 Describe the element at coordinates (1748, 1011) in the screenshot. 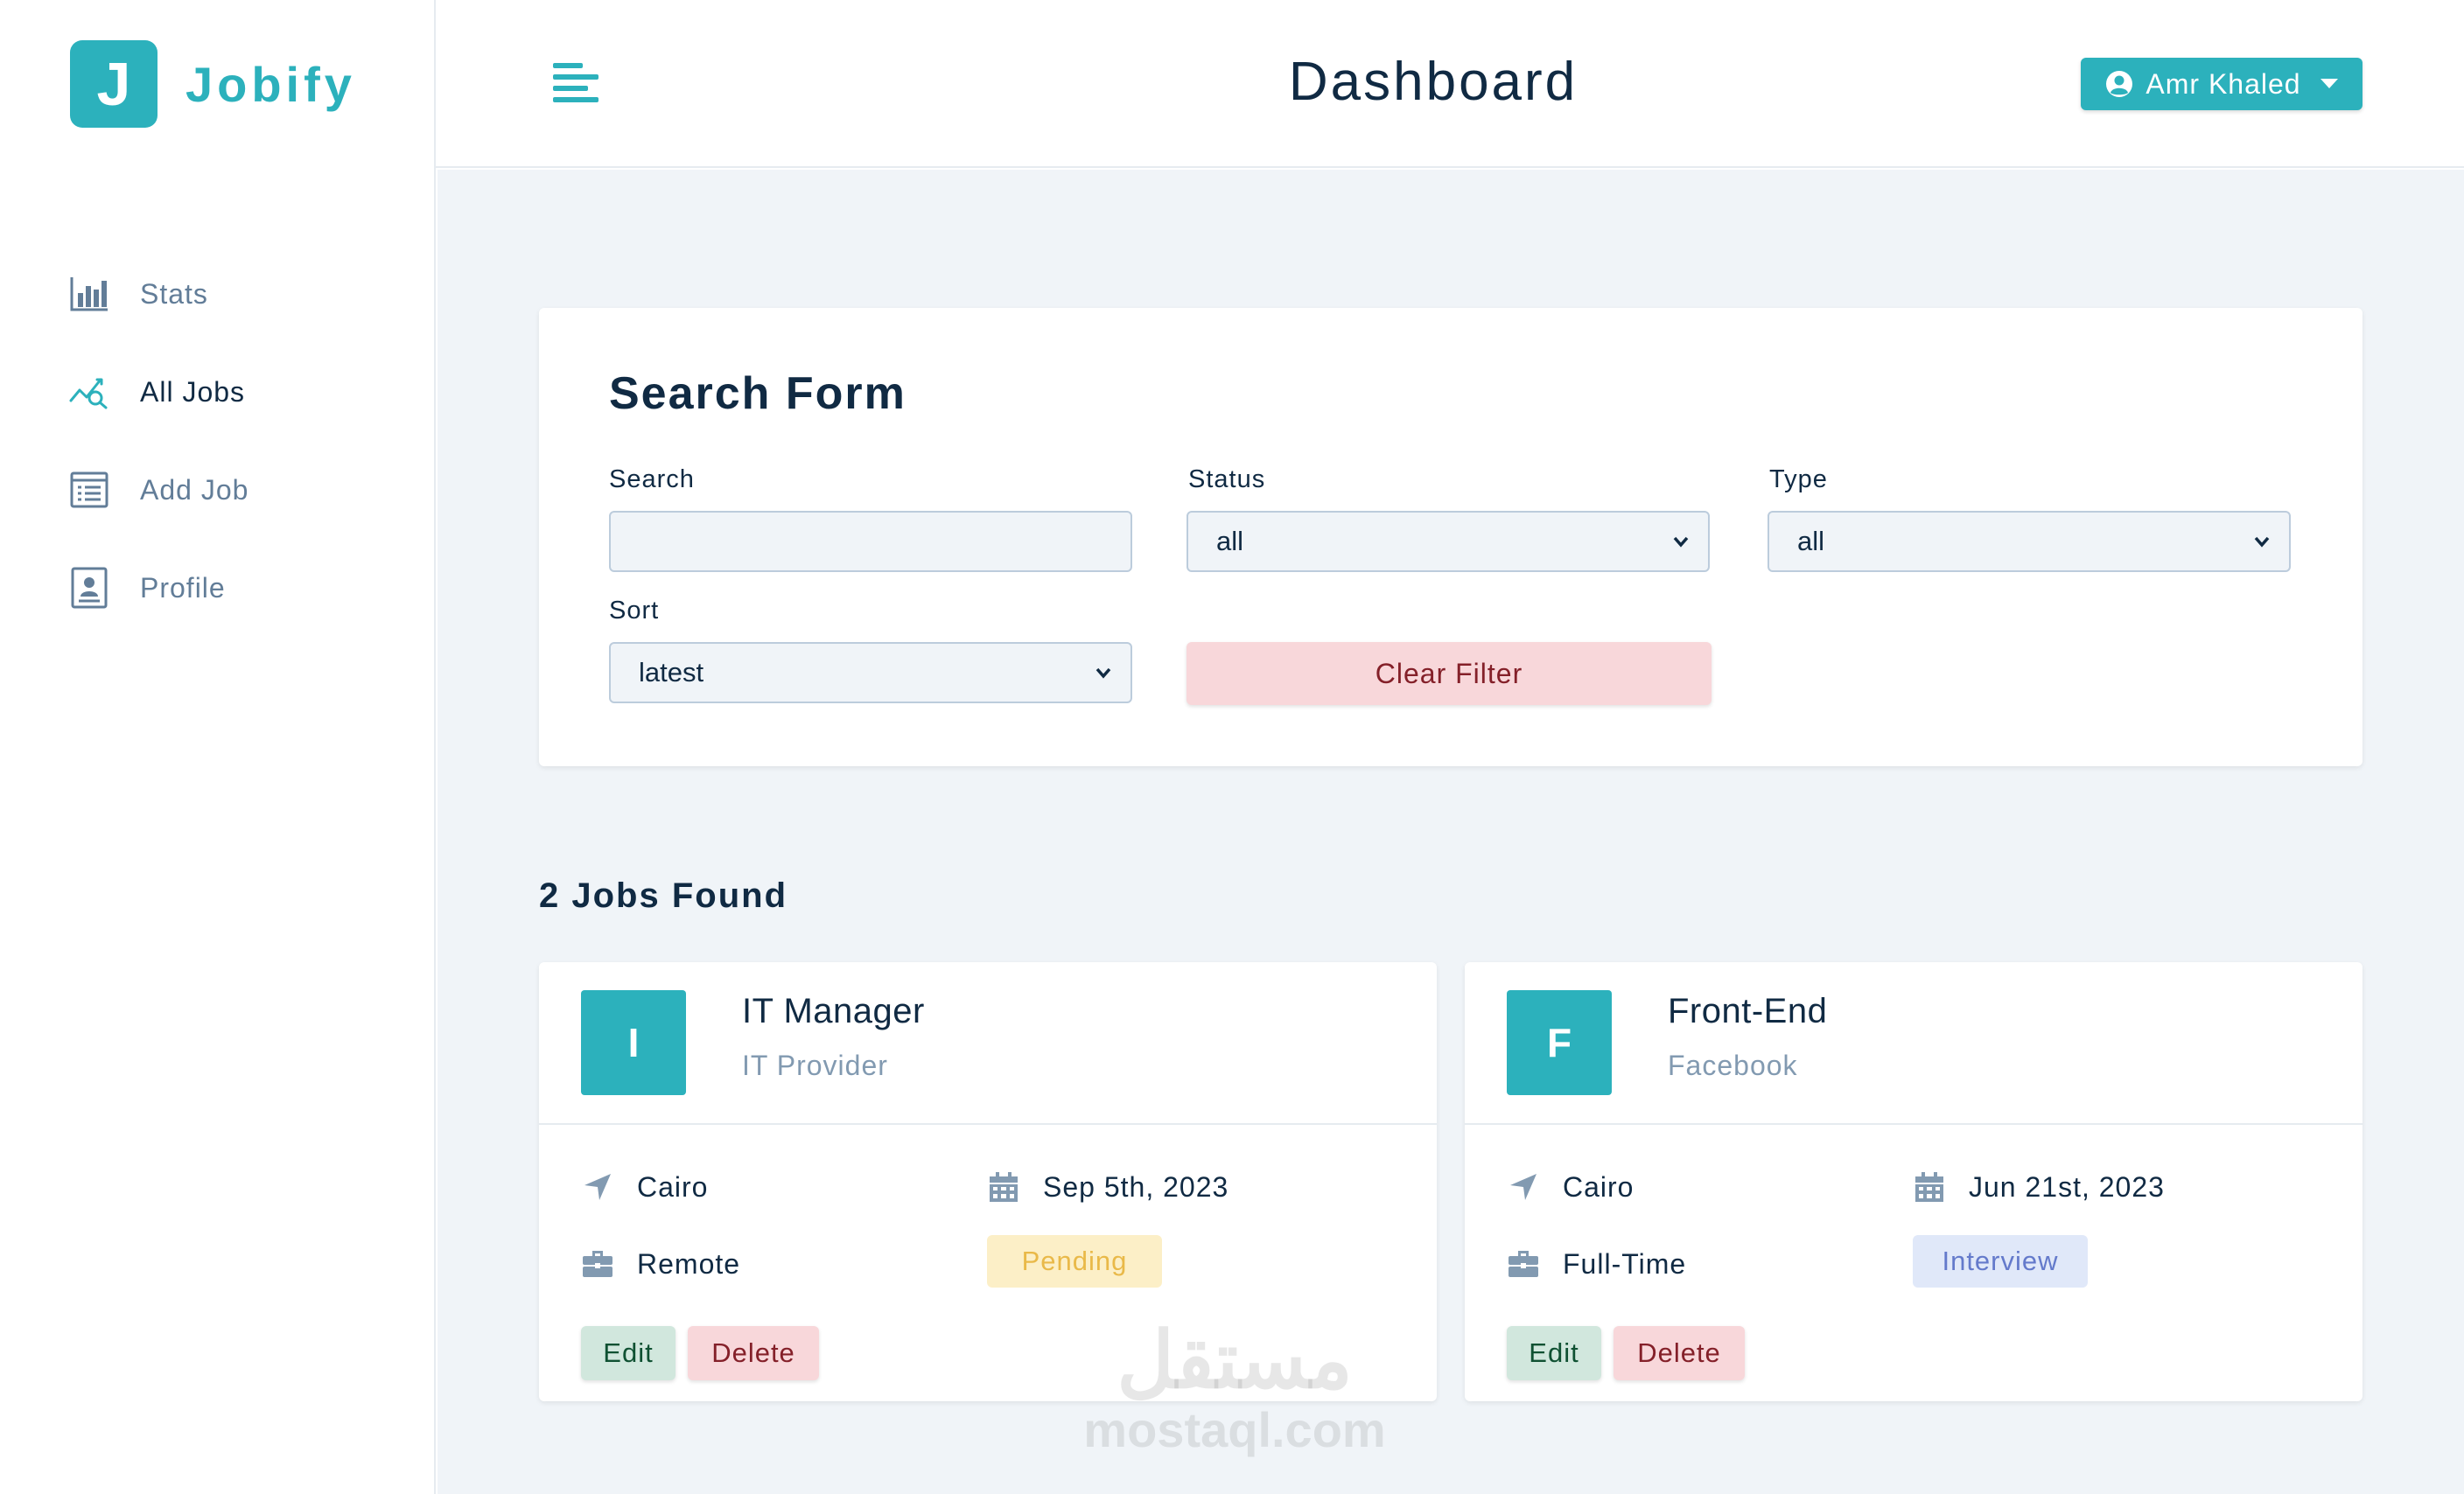

I see `job-position: Front-End` at that location.